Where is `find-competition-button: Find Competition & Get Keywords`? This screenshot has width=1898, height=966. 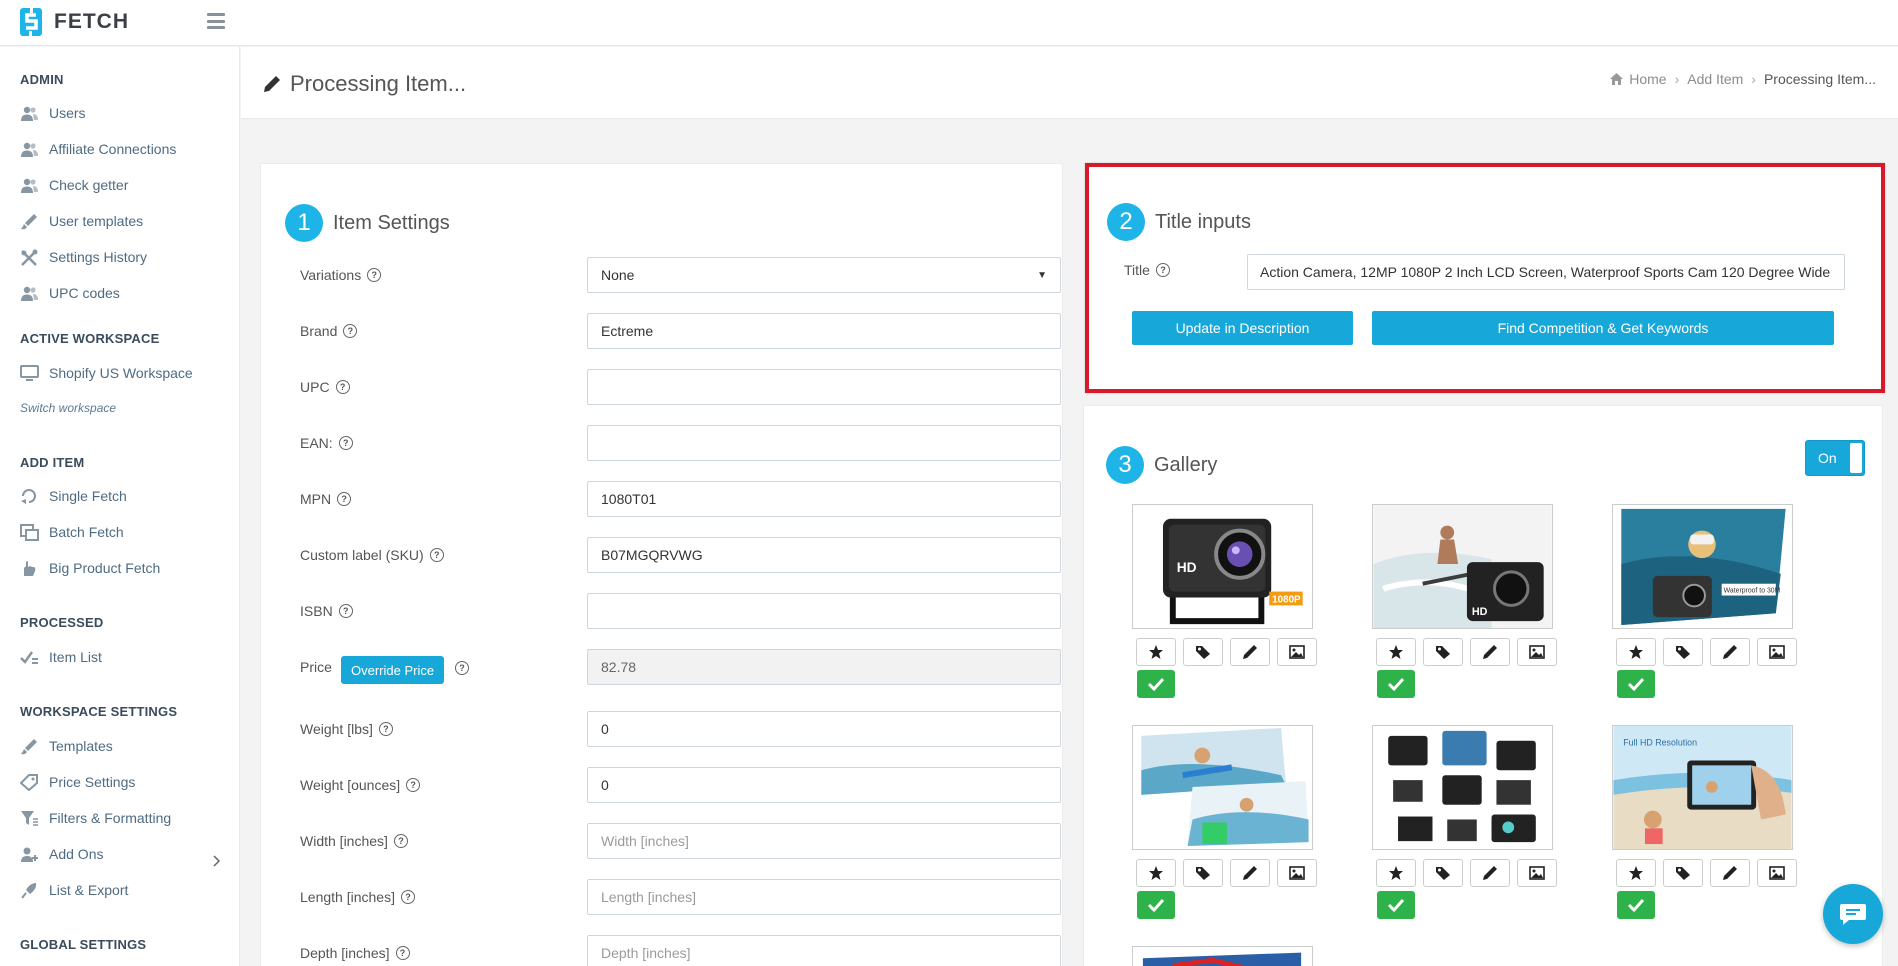 find-competition-button: Find Competition & Get Keywords is located at coordinates (1603, 328).